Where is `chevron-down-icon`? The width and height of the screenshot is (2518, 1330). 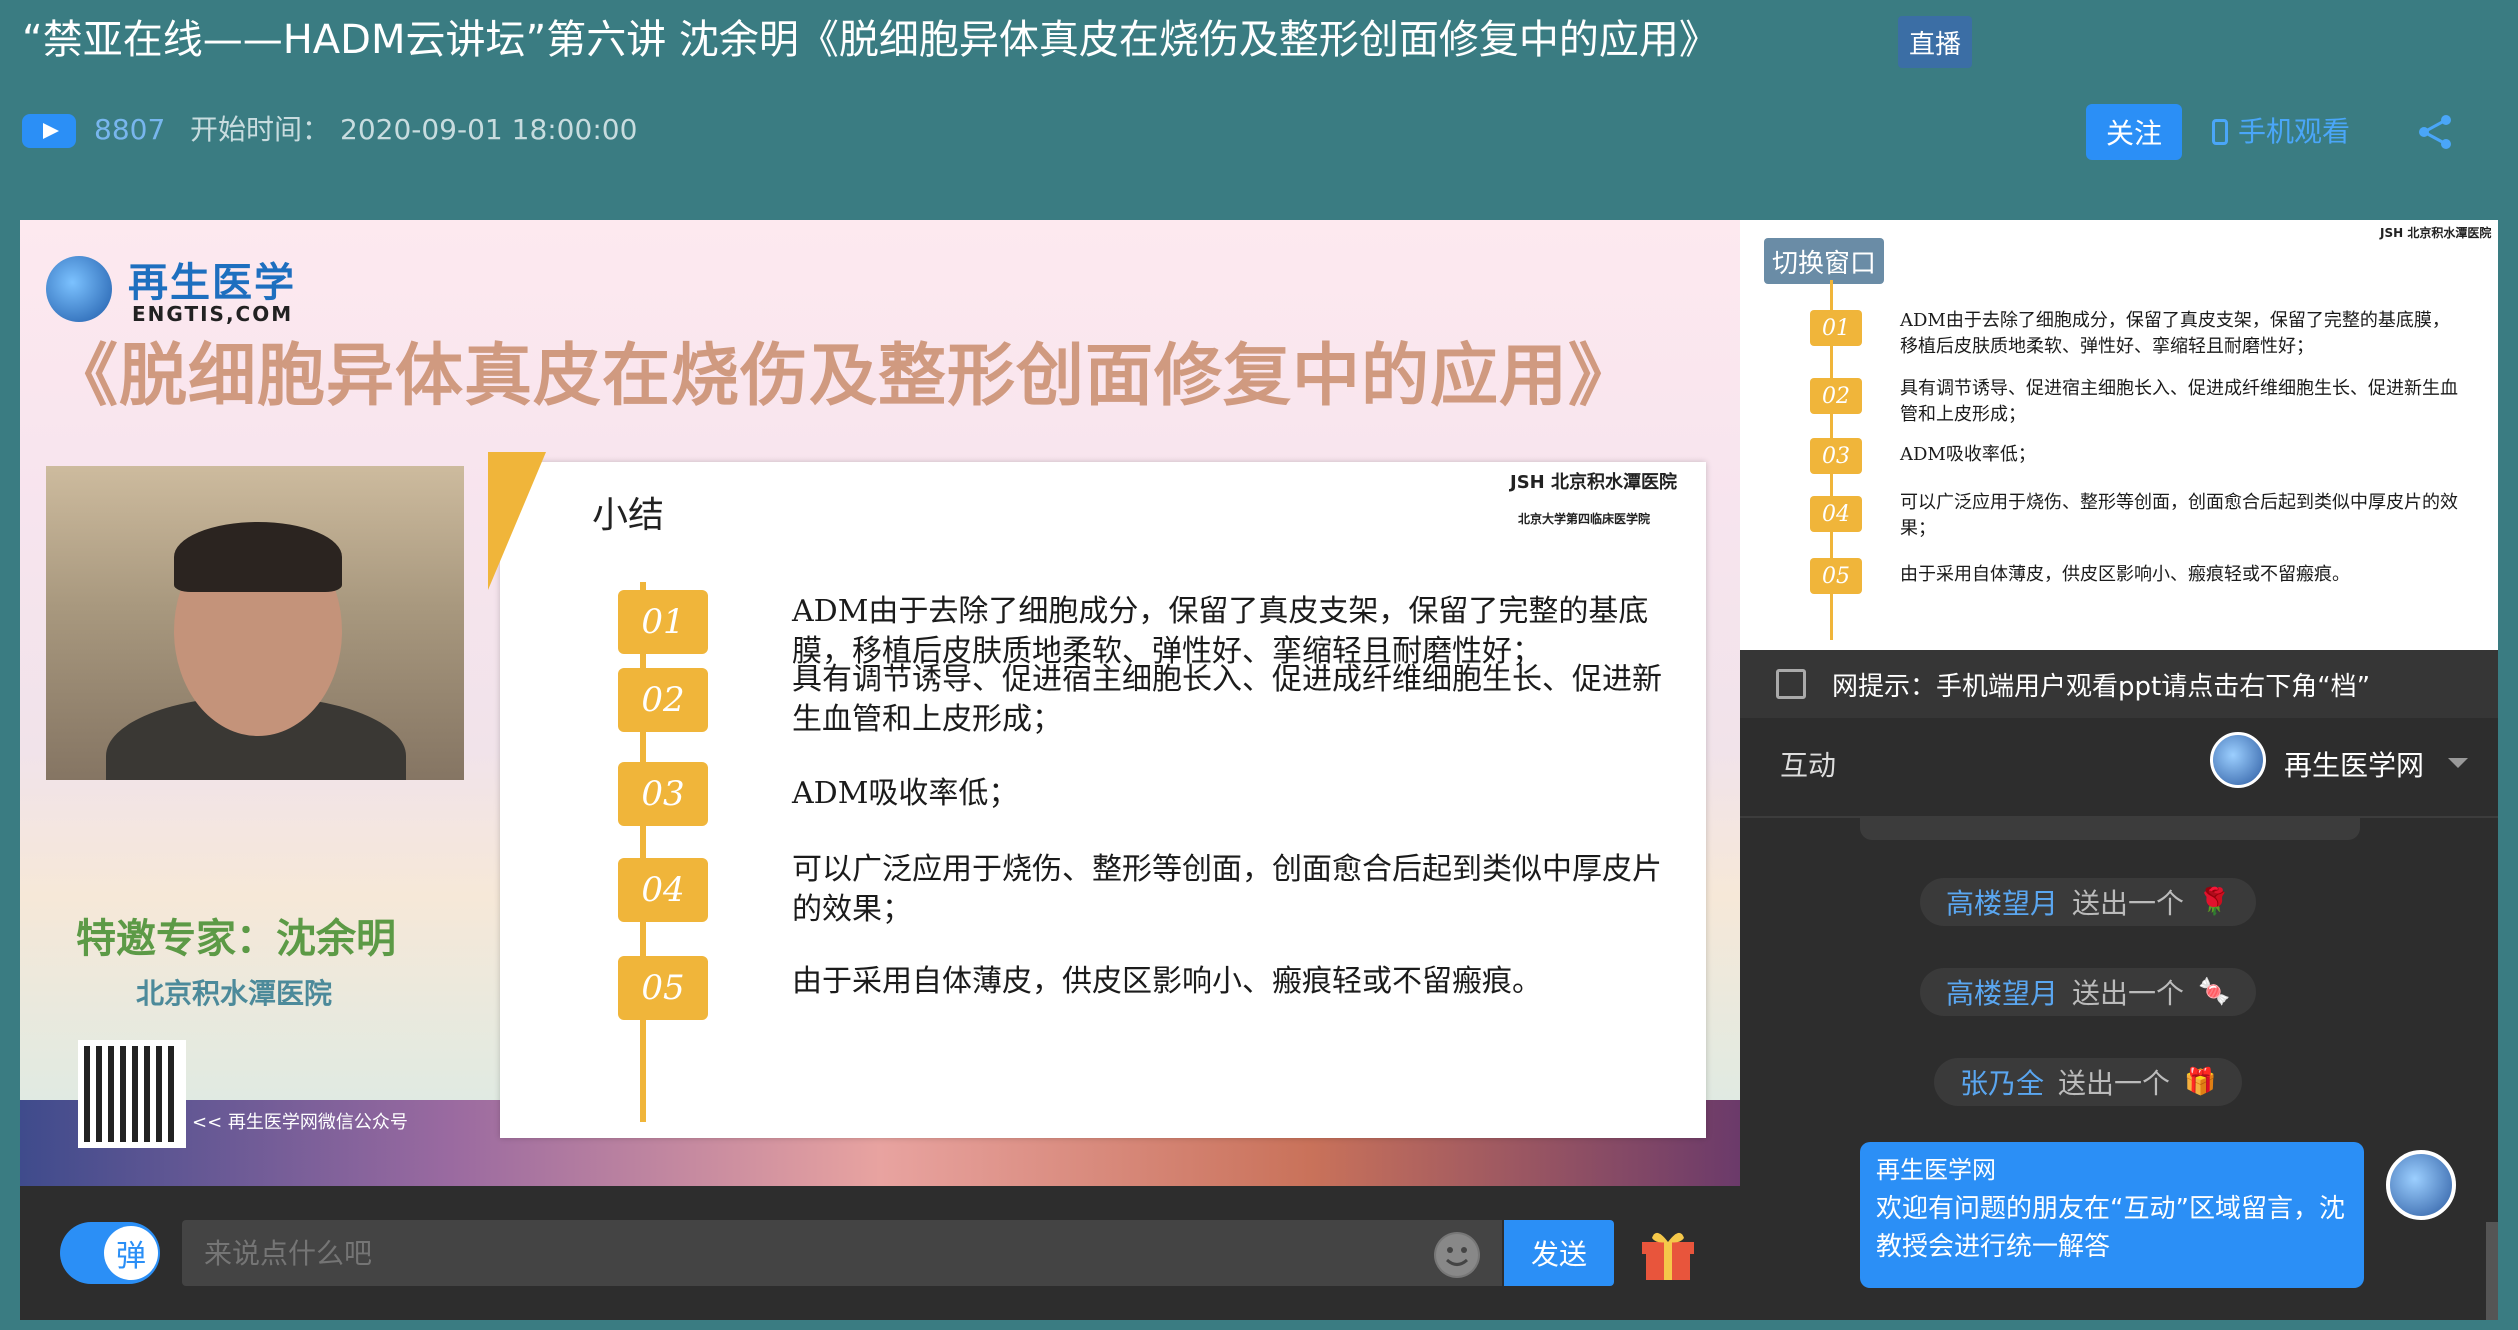
chevron-down-icon is located at coordinates (2458, 763).